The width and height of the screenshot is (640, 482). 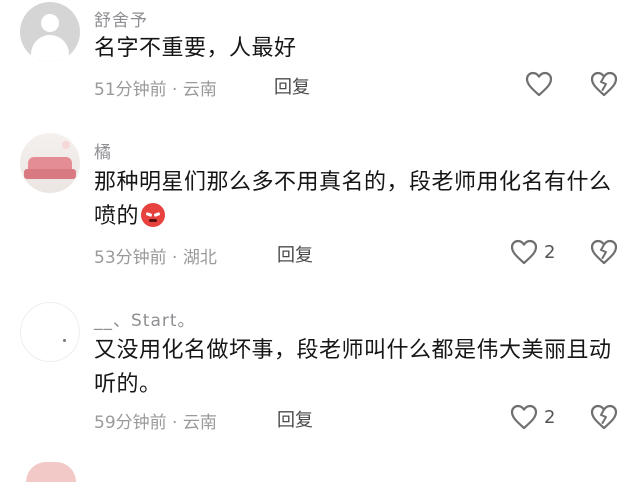 What do you see at coordinates (353, 199) in the screenshot?
I see `comment-text-body: 那种明星们那么多不用真名的，段老师用化名有什么喷的` at bounding box center [353, 199].